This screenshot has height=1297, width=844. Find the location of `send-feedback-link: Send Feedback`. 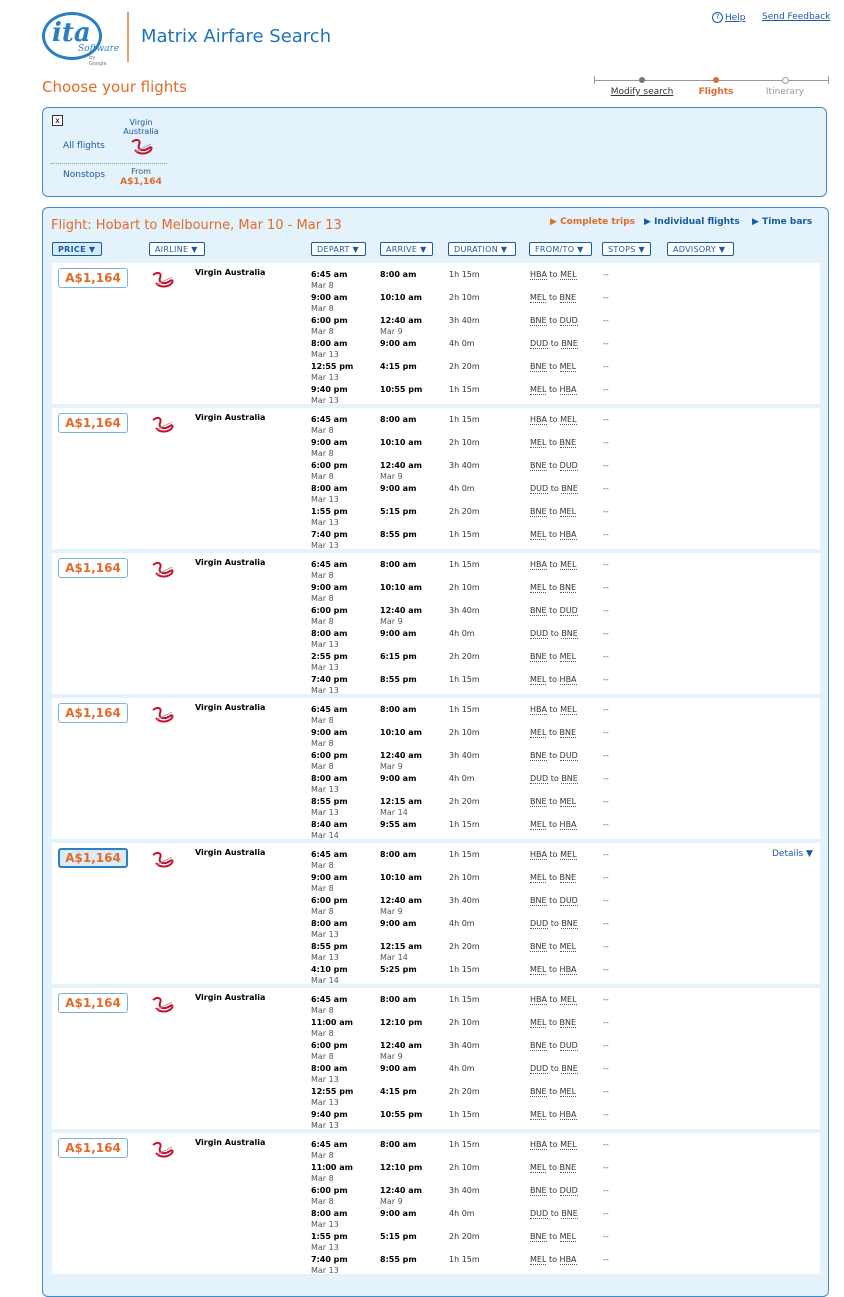

send-feedback-link: Send Feedback is located at coordinates (796, 17).